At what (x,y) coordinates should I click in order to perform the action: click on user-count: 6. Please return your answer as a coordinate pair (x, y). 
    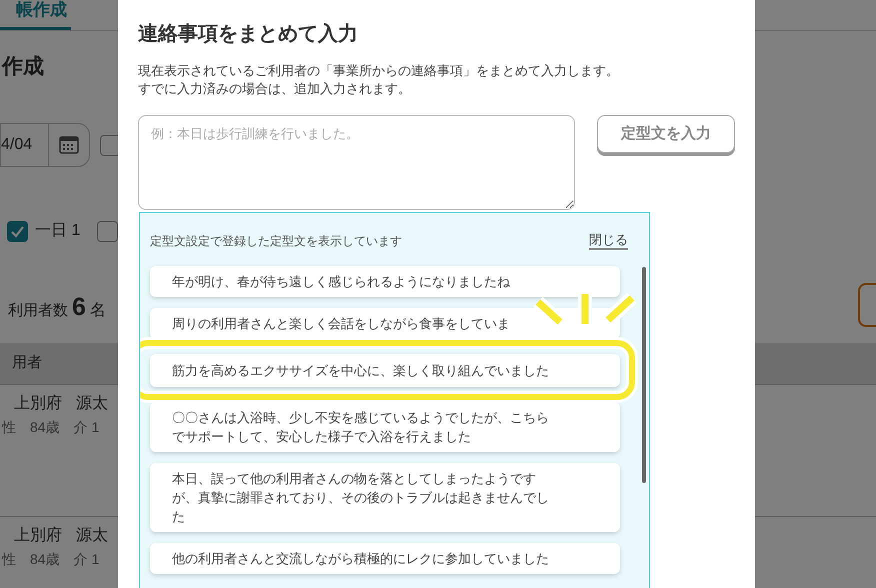
    Looking at the image, I should click on (79, 307).